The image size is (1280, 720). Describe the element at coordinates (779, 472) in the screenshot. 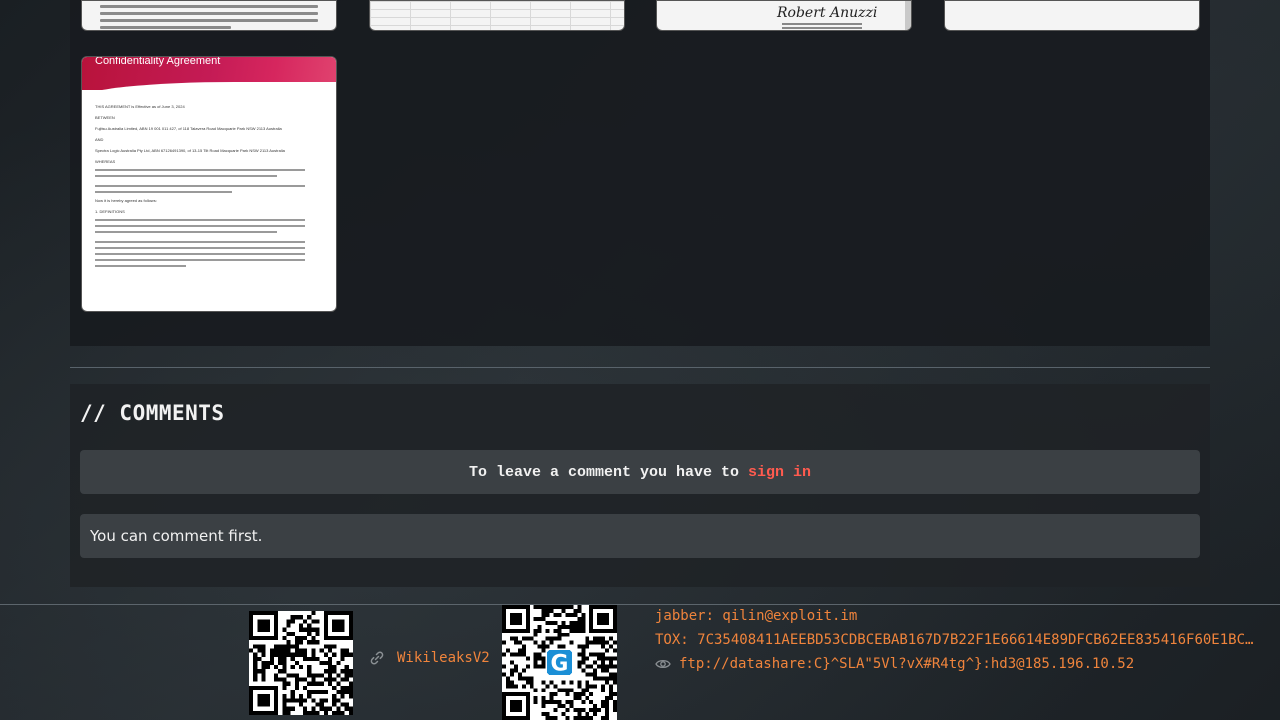

I see `sign-in-link: sign in` at that location.